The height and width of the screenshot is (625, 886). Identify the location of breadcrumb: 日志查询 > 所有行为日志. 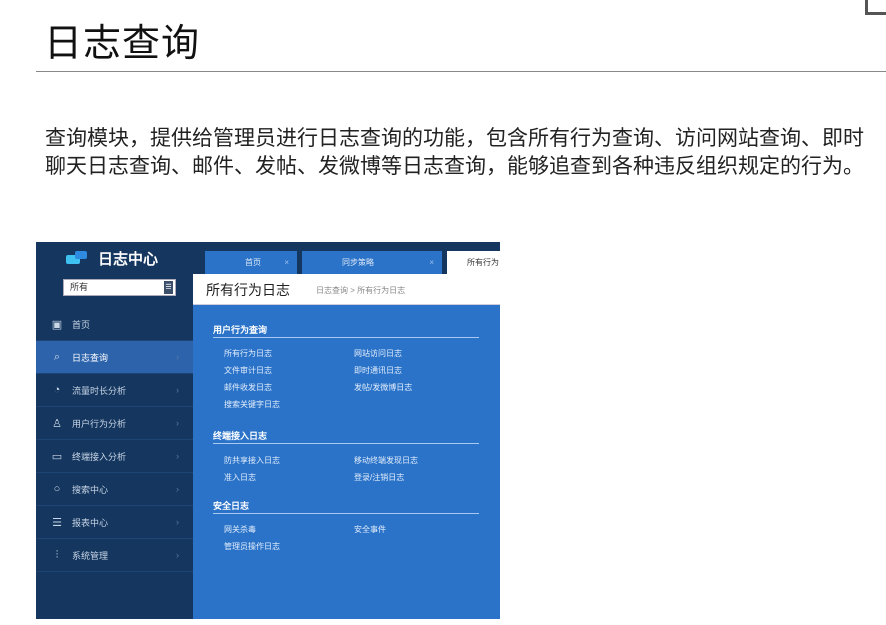
(361, 290).